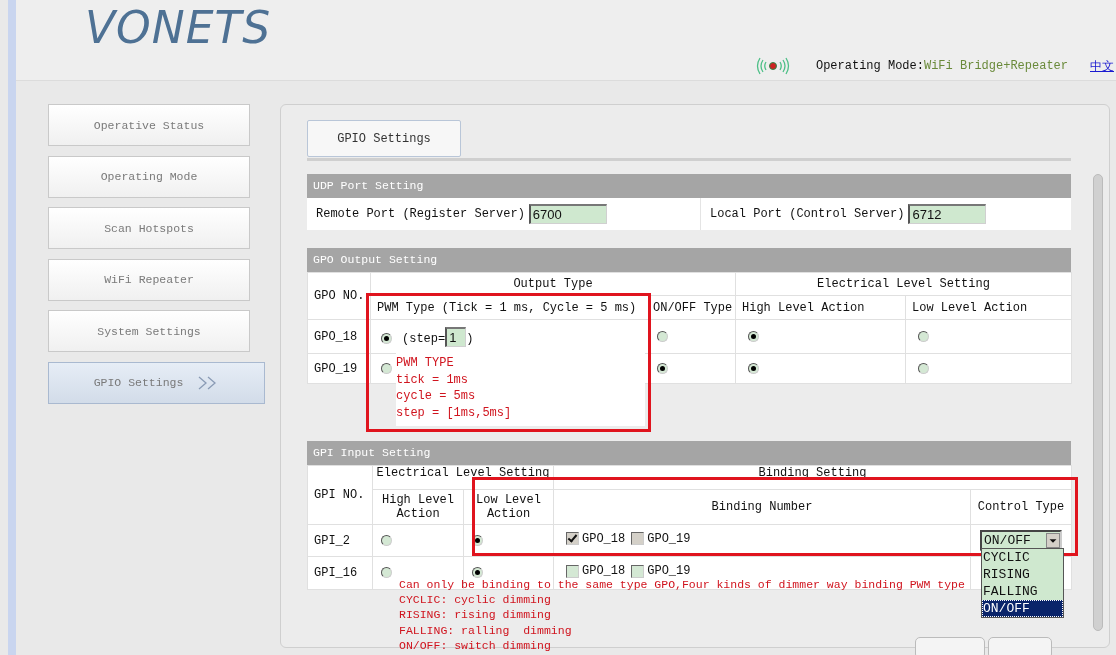 The height and width of the screenshot is (655, 1116). Describe the element at coordinates (485, 630) in the screenshot. I see `annotation-note: FALLING: ralling dimming` at that location.